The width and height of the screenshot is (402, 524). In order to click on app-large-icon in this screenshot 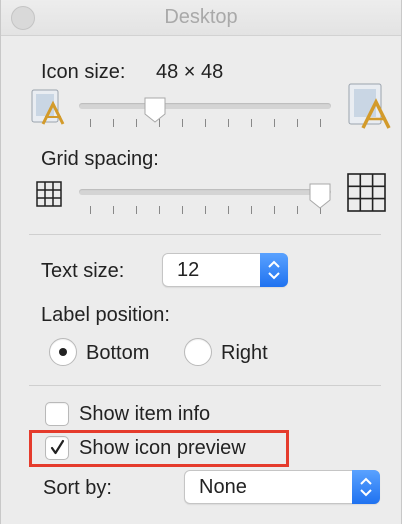, I will do `click(369, 106)`.